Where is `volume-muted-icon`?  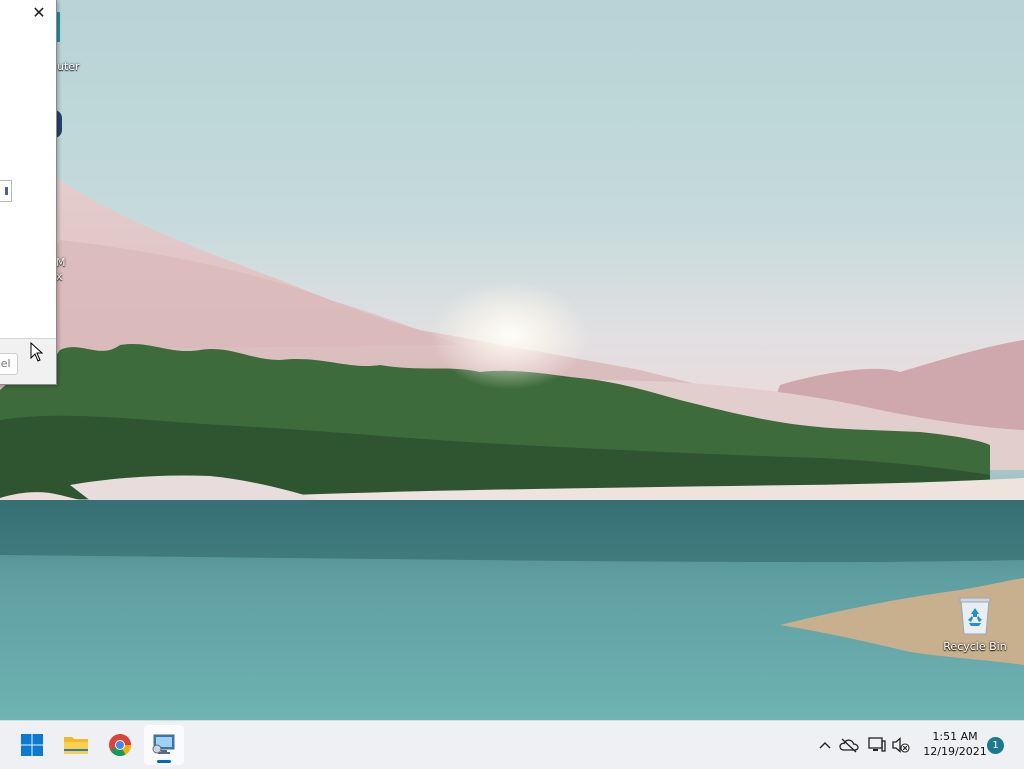 volume-muted-icon is located at coordinates (901, 745).